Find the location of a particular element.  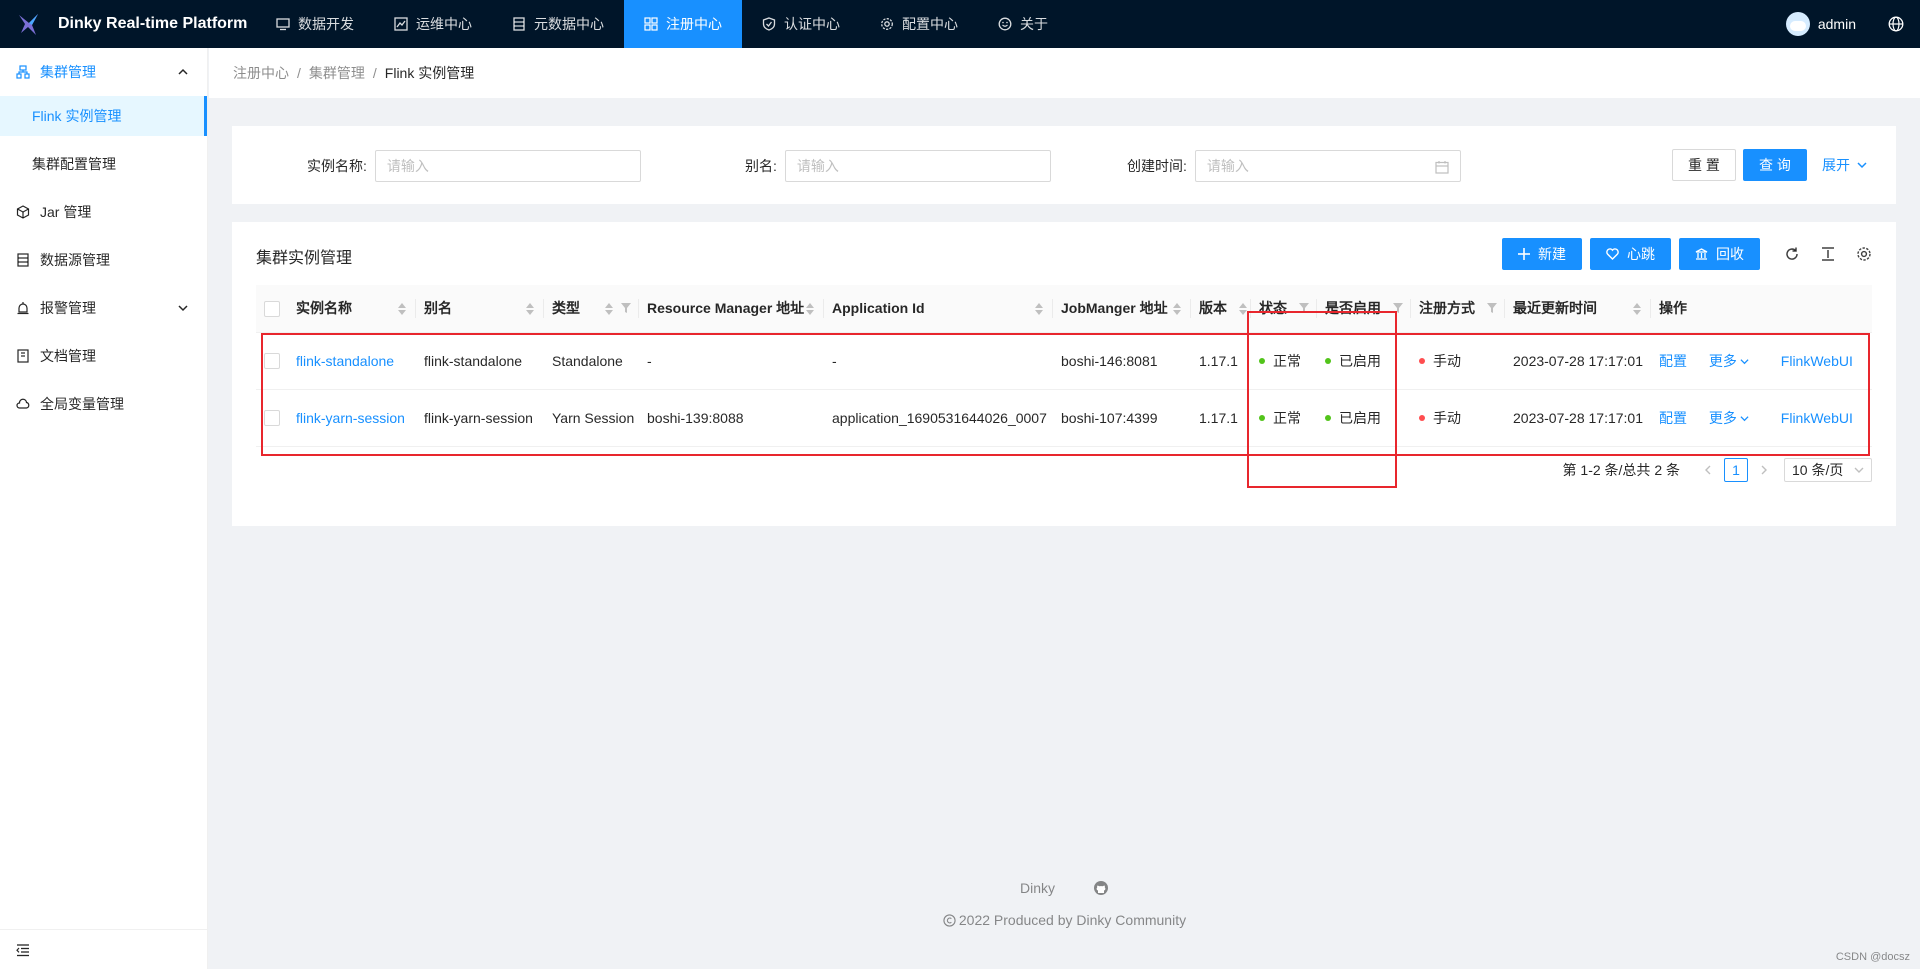

nav-item-registry-center: 注册中心 is located at coordinates (683, 24).